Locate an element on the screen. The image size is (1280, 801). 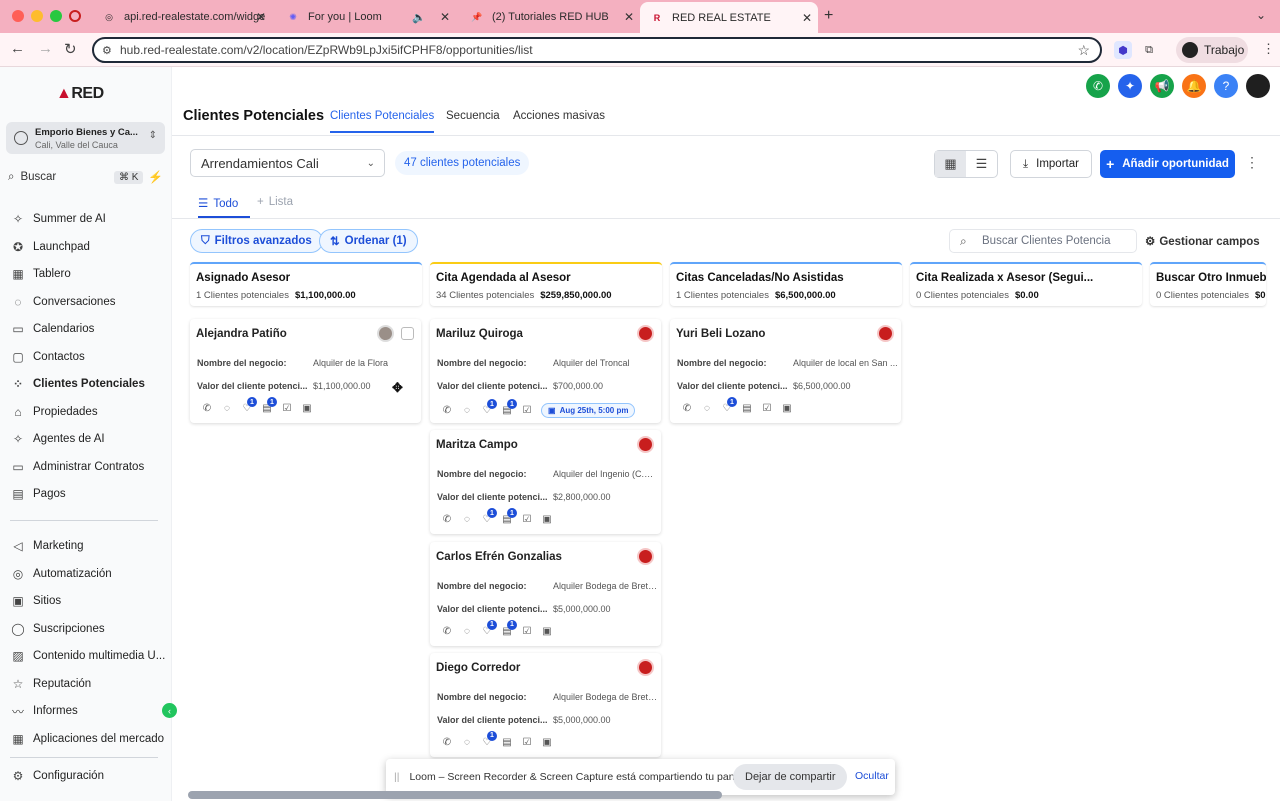
add-opportunity-button: + Añadir oportunidad is located at coordinates (1167, 164).